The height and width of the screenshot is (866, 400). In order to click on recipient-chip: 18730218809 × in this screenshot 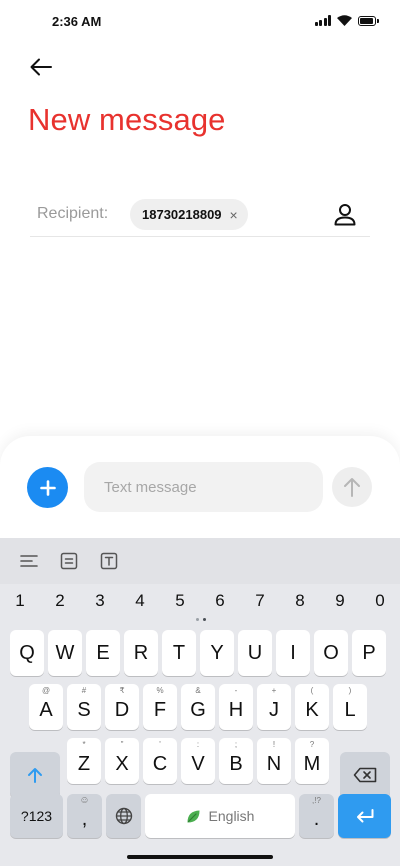, I will do `click(189, 214)`.